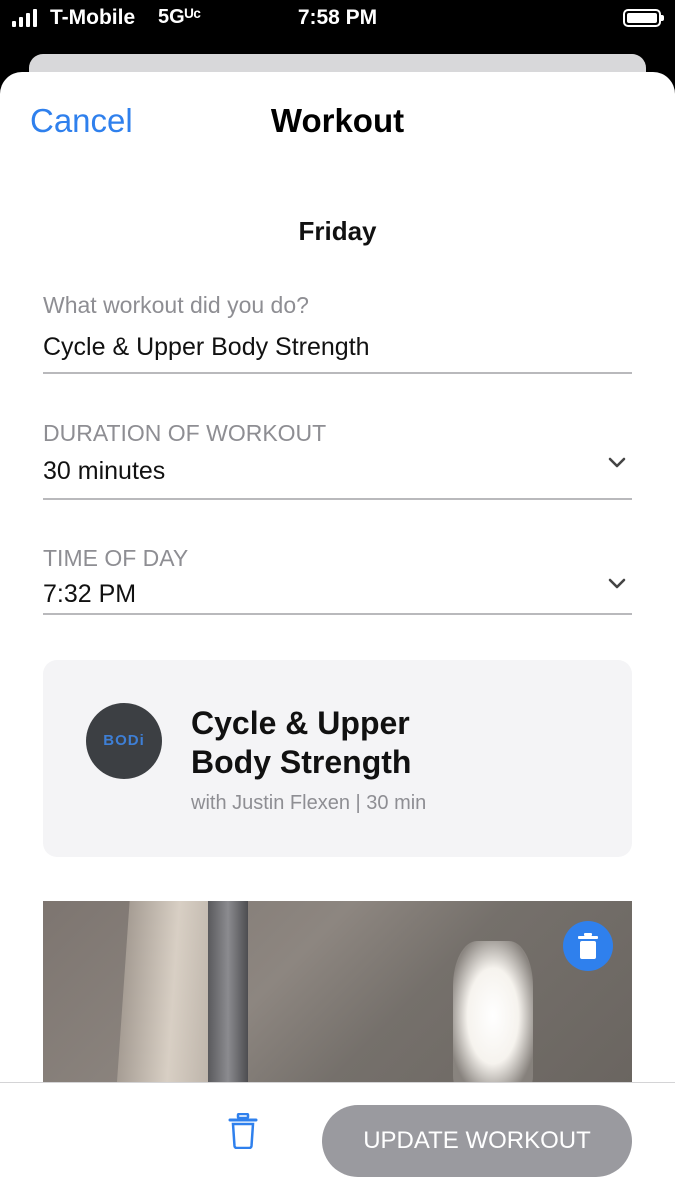 The height and width of the screenshot is (1200, 675). I want to click on status-time: 7:58 PM, so click(337, 17).